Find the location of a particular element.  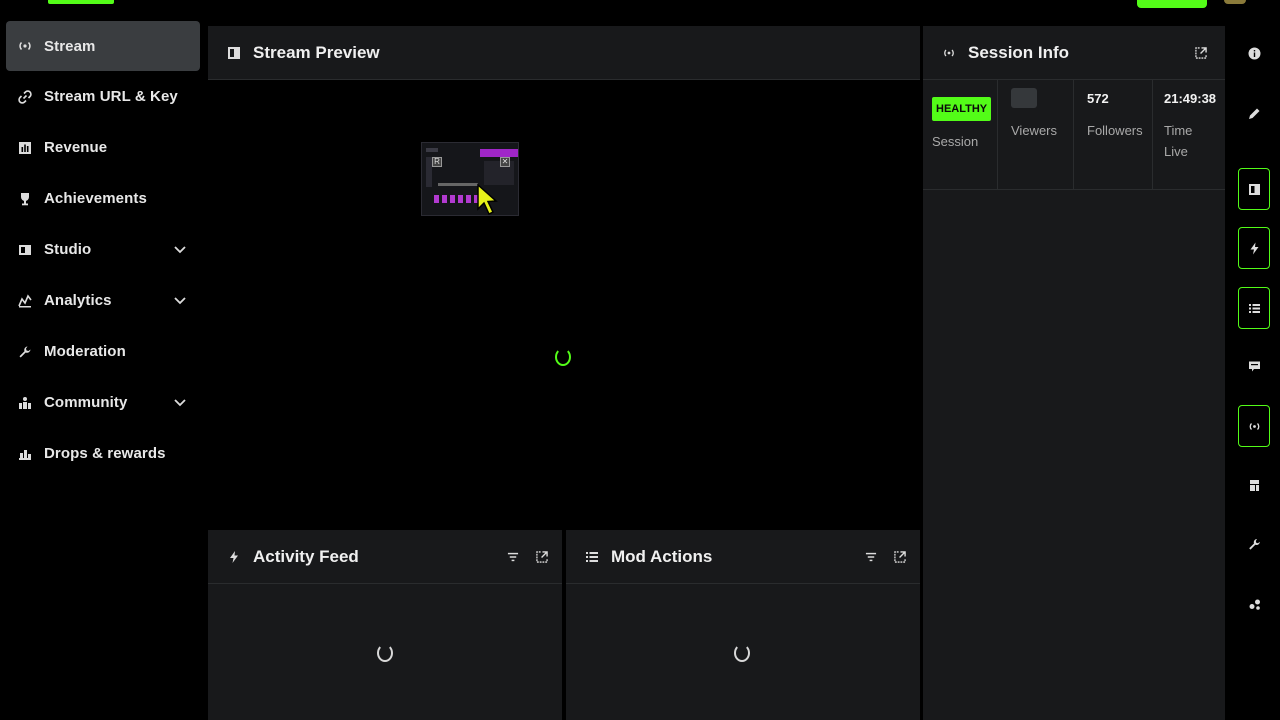

sidebar-item-label: Moderation is located at coordinates (85, 351).